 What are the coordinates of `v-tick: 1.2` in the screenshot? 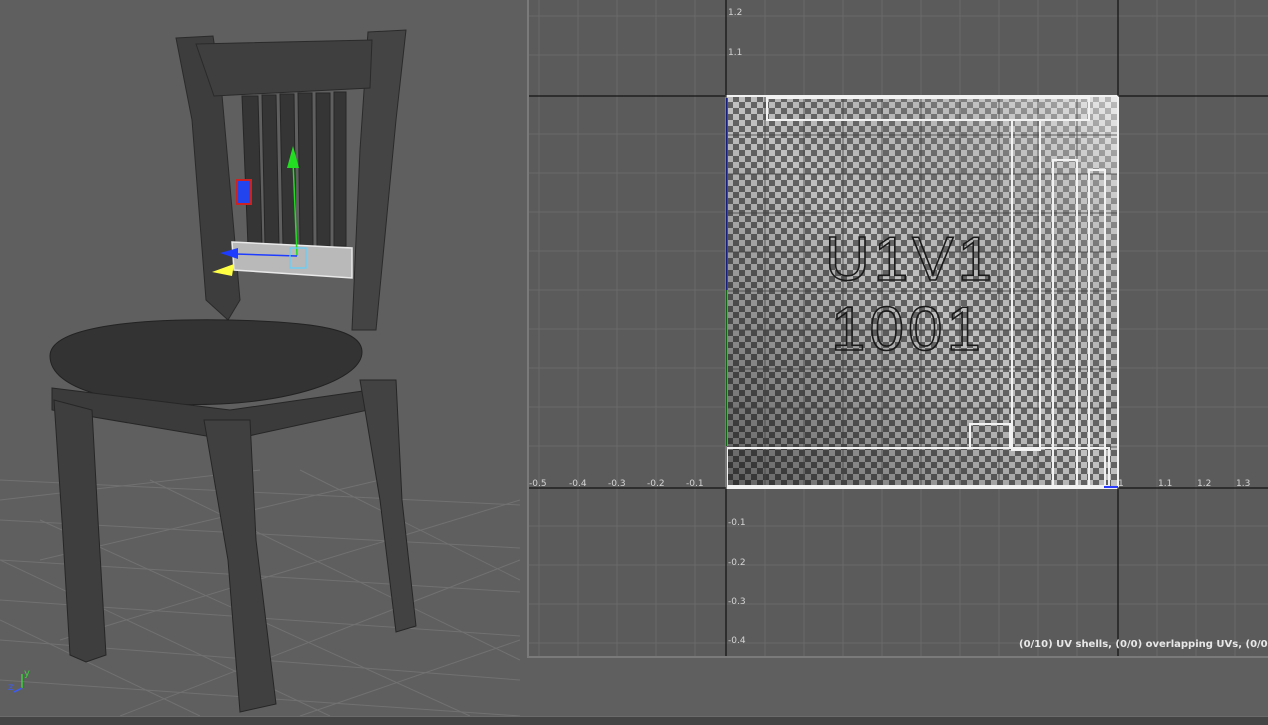 It's located at (735, 13).